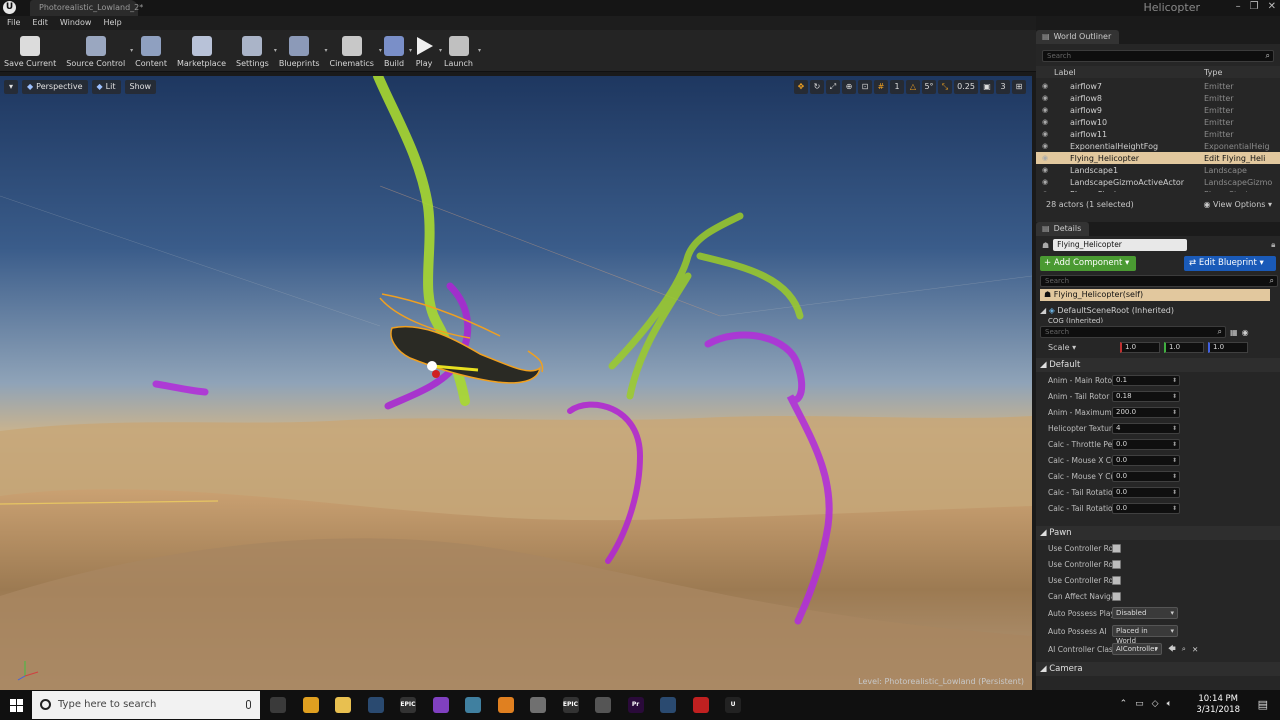  What do you see at coordinates (1238, 8) in the screenshot?
I see `minimize-icon: –` at bounding box center [1238, 8].